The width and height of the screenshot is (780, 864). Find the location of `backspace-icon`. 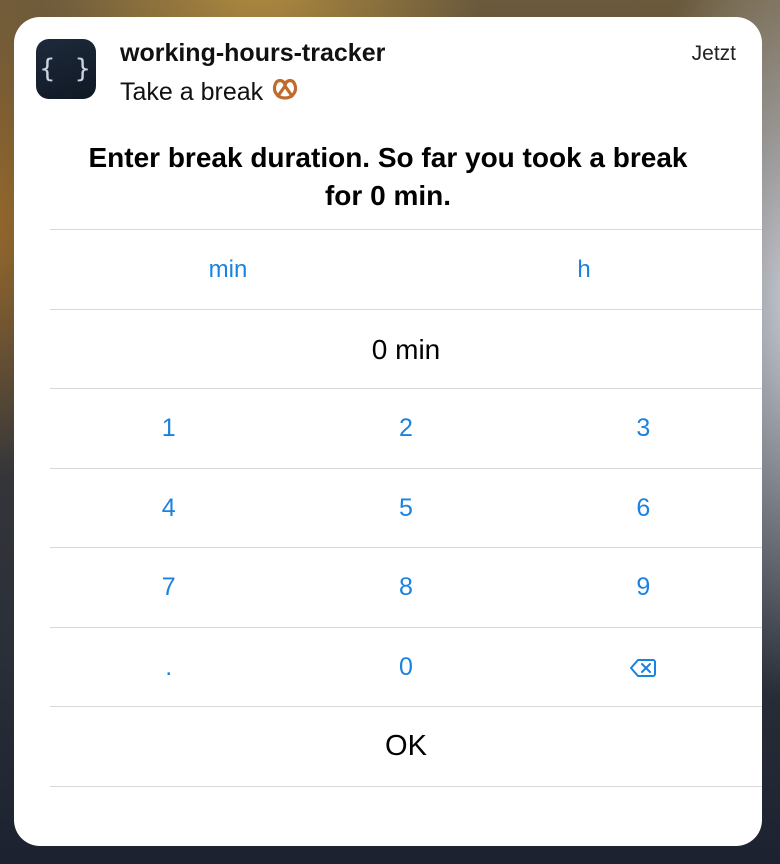

backspace-icon is located at coordinates (643, 667).